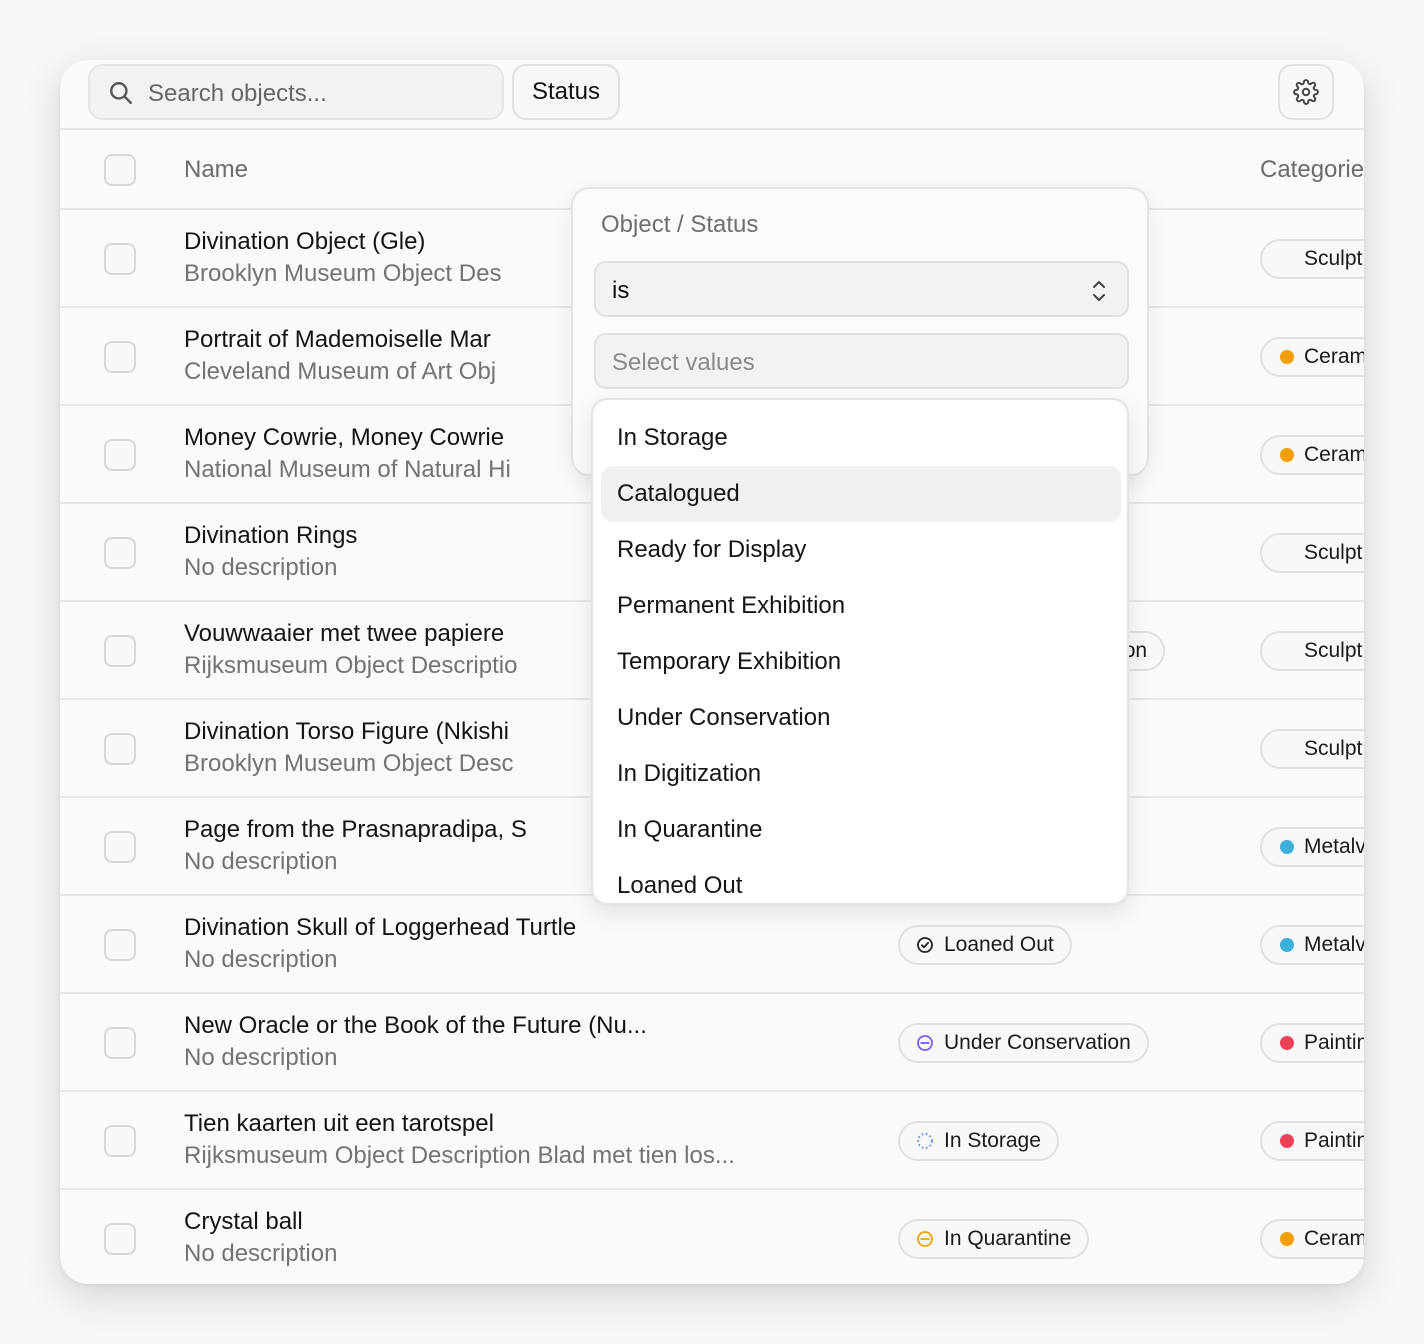  I want to click on storage-icon, so click(925, 1141).